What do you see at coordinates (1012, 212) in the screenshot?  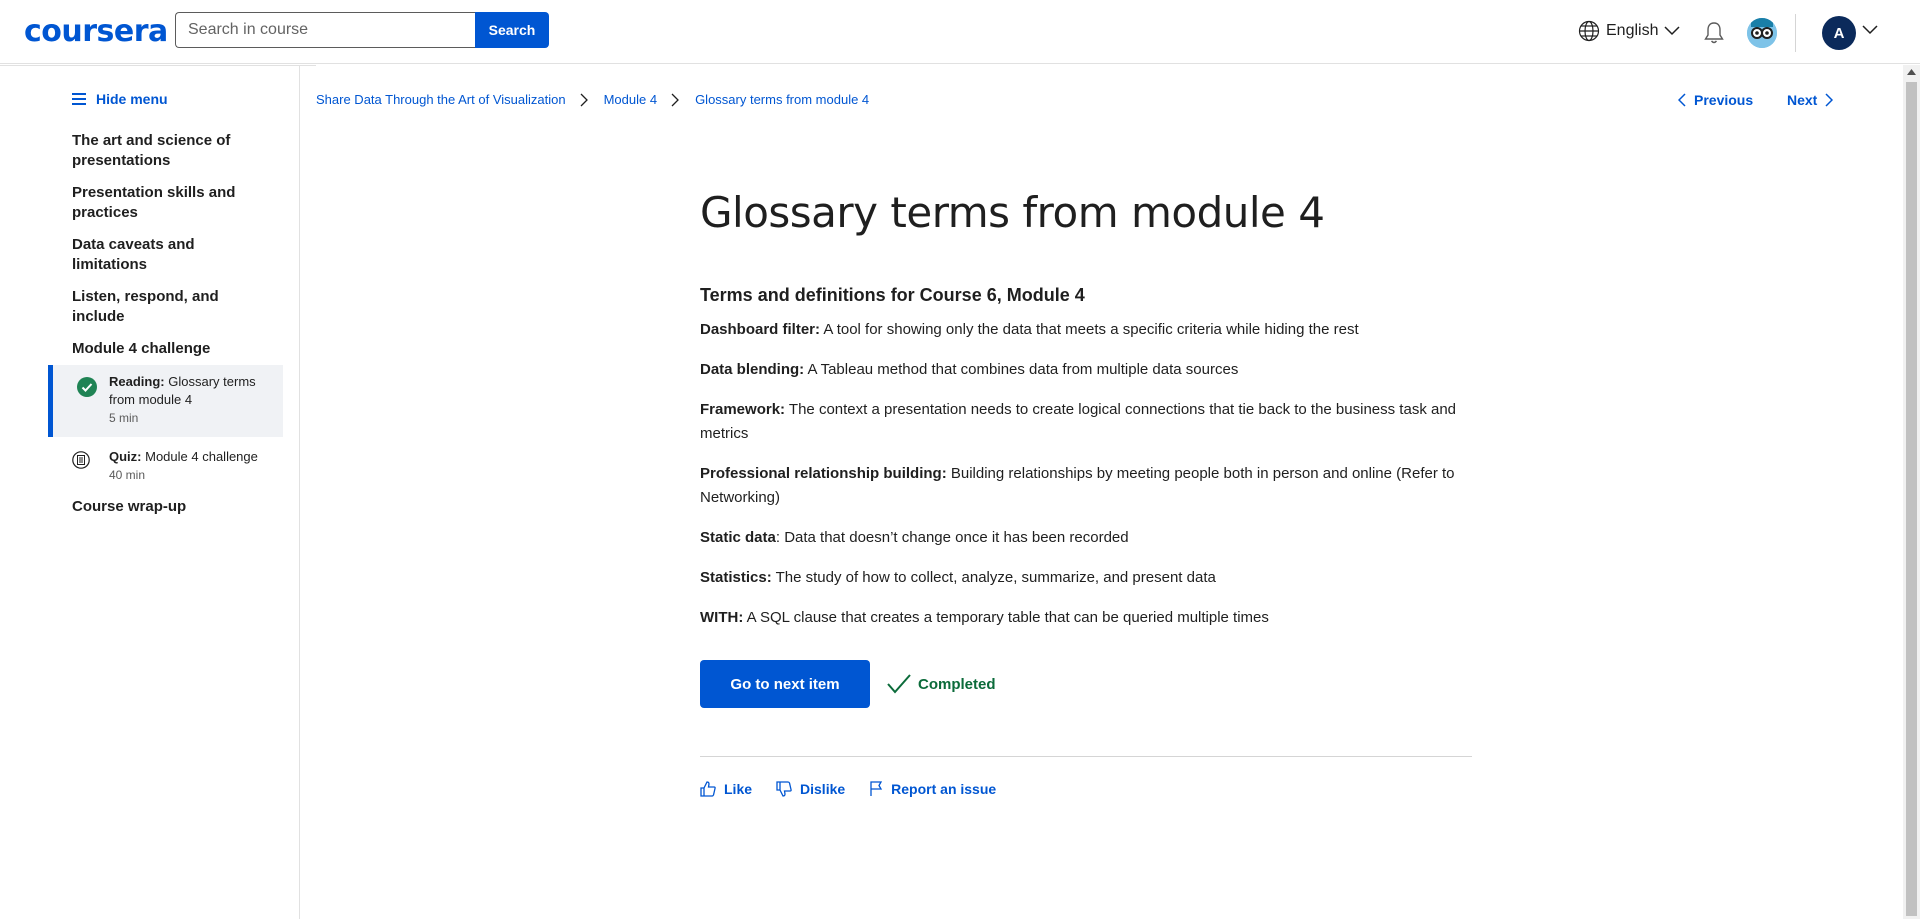 I see `page-title: Glossary terms from module 4` at bounding box center [1012, 212].